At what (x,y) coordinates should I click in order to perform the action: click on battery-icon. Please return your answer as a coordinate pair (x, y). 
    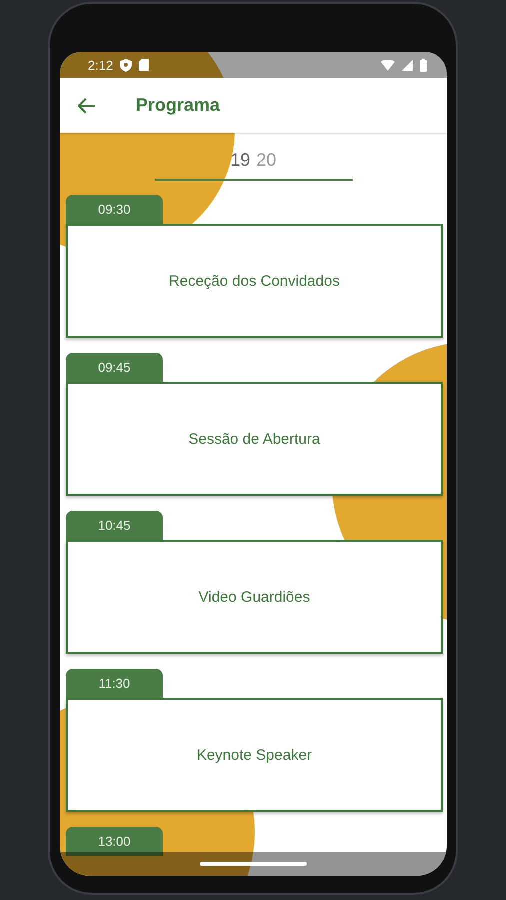
    Looking at the image, I should click on (423, 65).